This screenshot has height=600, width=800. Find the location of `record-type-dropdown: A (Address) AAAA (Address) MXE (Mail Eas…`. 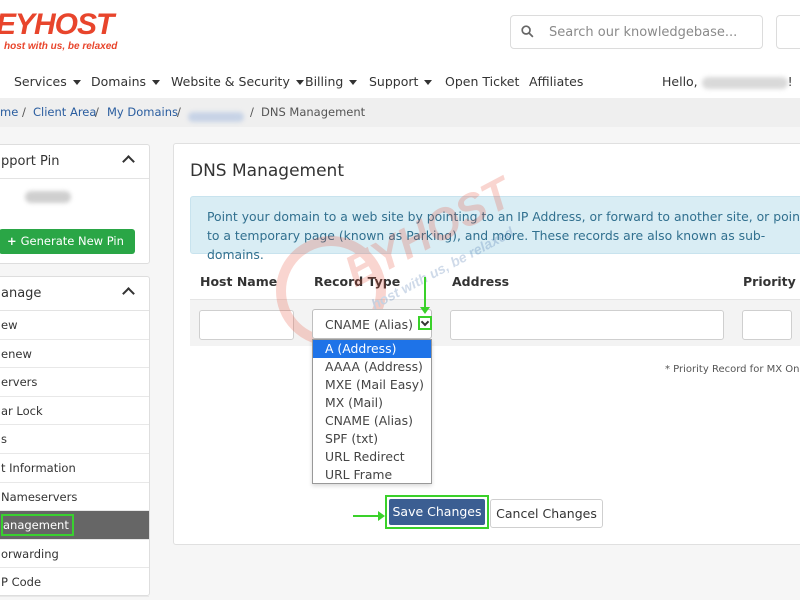

record-type-dropdown: A (Address) AAAA (Address) MXE (Mail Eas… is located at coordinates (372, 411).